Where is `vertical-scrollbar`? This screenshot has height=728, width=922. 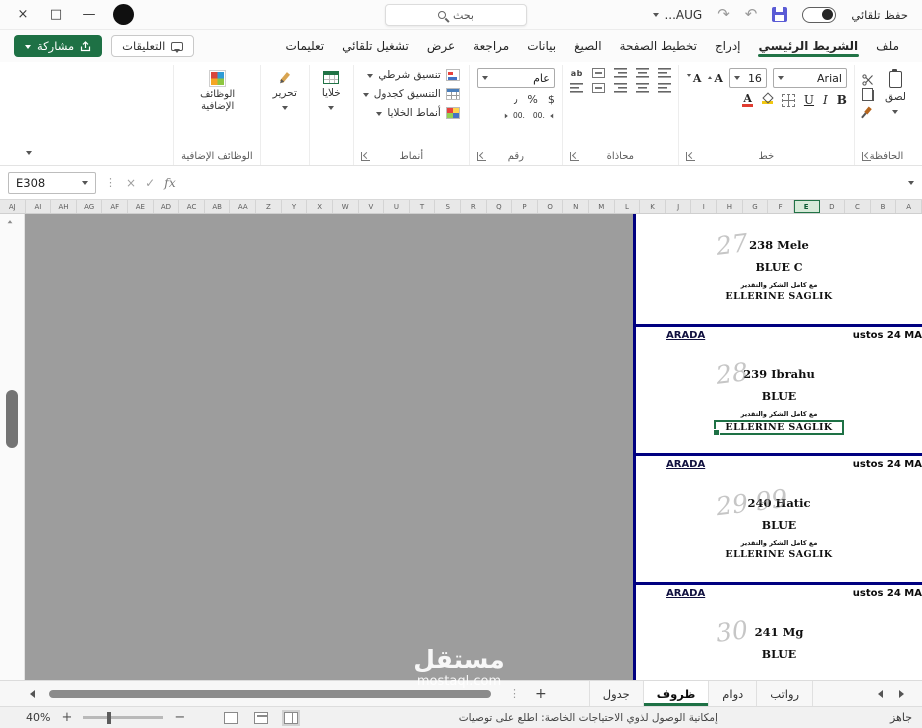 vertical-scrollbar is located at coordinates (12, 447).